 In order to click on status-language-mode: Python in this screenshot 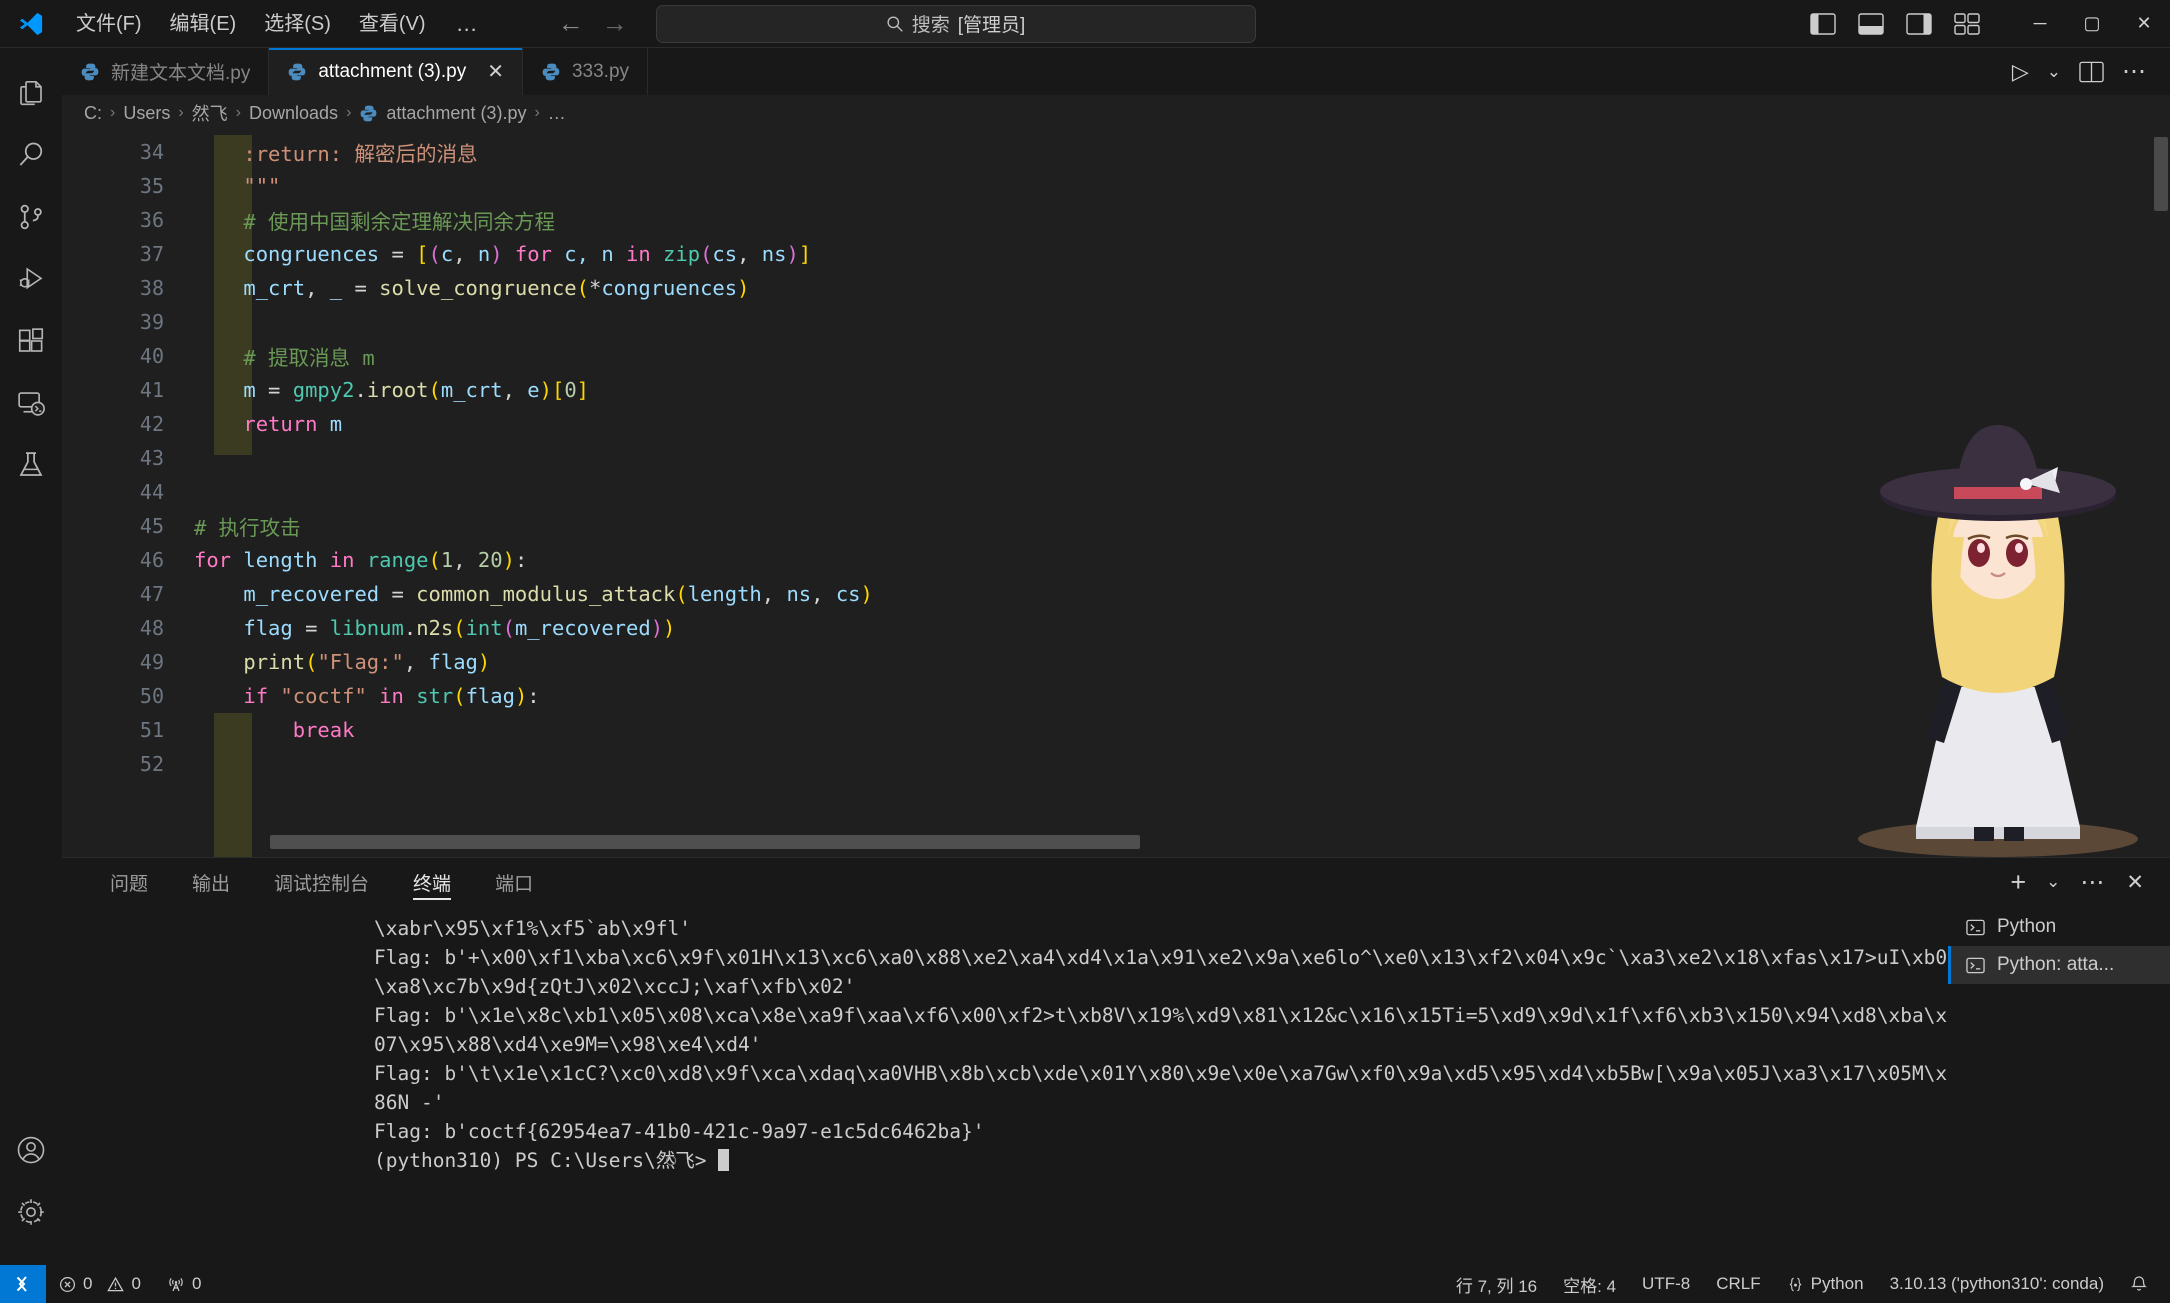, I will do `click(1825, 1284)`.